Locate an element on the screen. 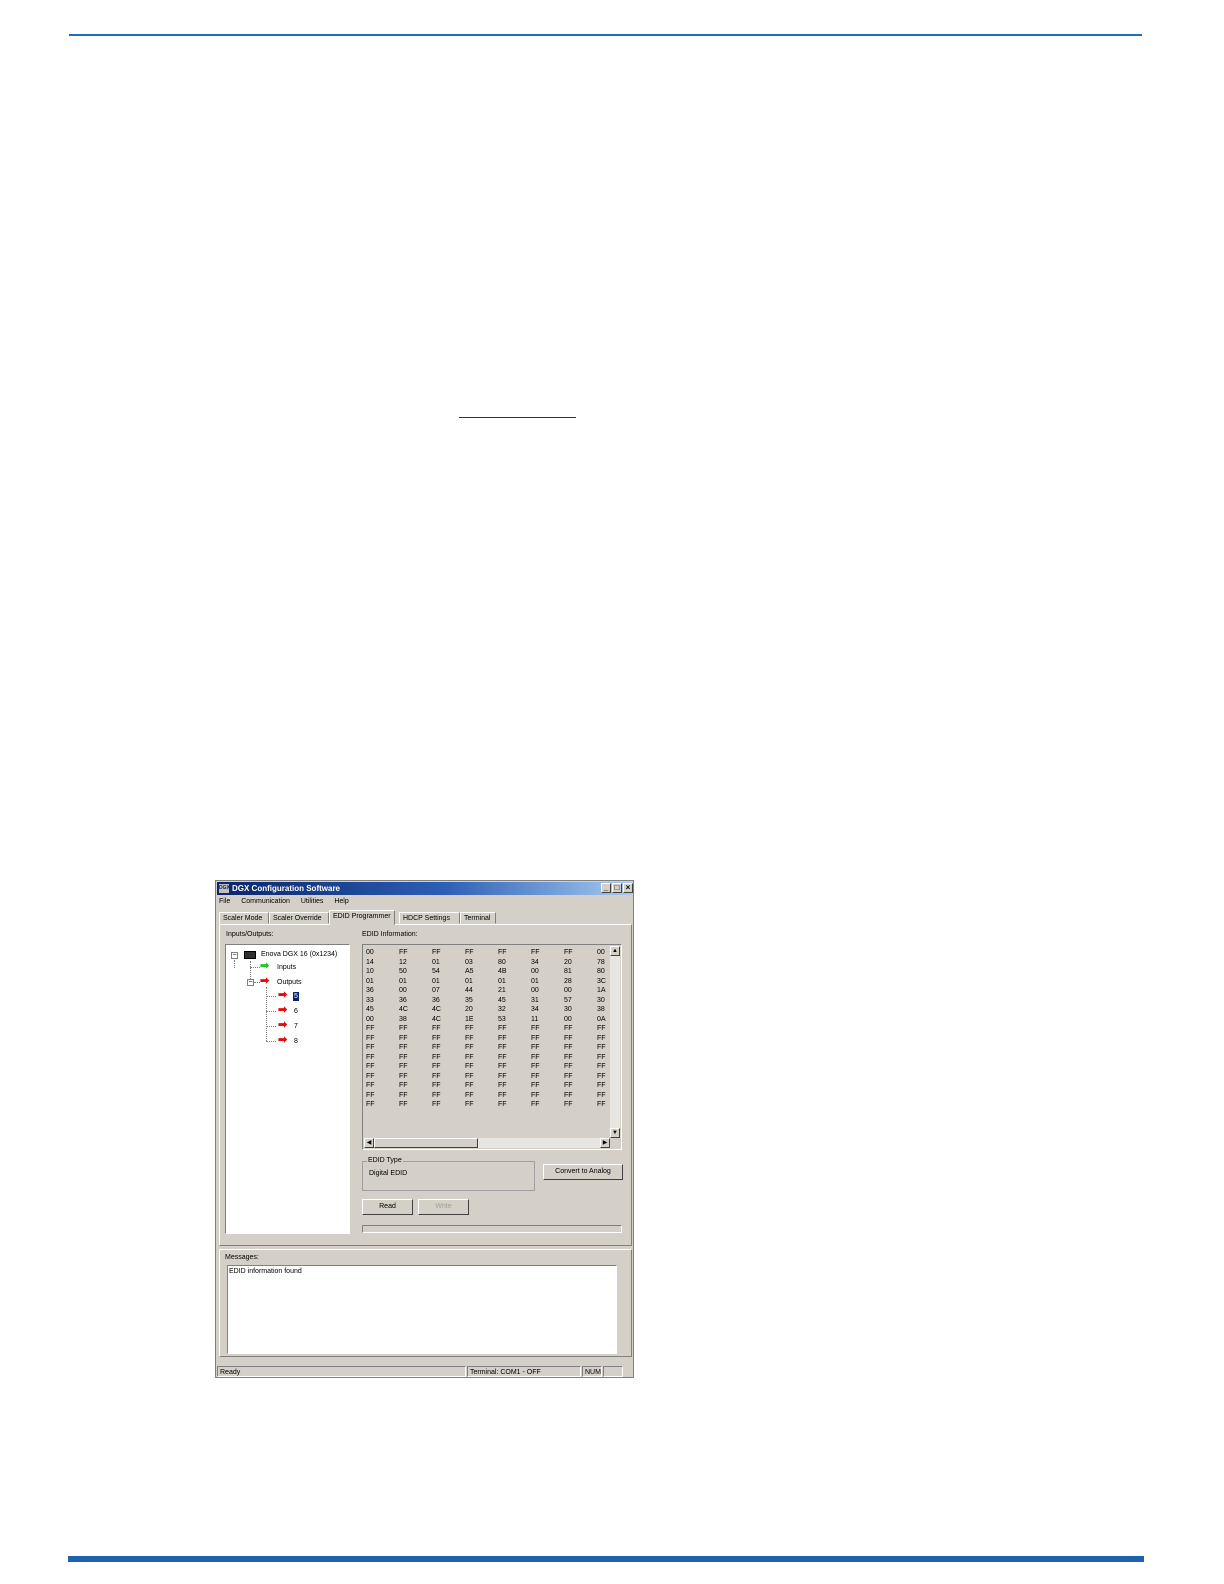  edid-row: 10 50 54 A5 4B 00 81 80 is located at coordinates (493, 972).